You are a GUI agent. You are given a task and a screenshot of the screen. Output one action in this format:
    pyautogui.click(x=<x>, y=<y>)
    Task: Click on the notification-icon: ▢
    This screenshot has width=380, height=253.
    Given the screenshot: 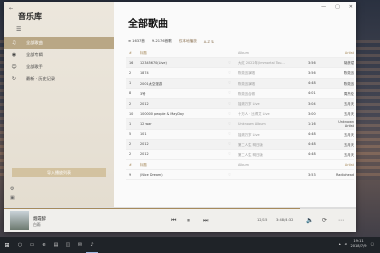 What is the action you would take?
    pyautogui.click(x=372, y=244)
    